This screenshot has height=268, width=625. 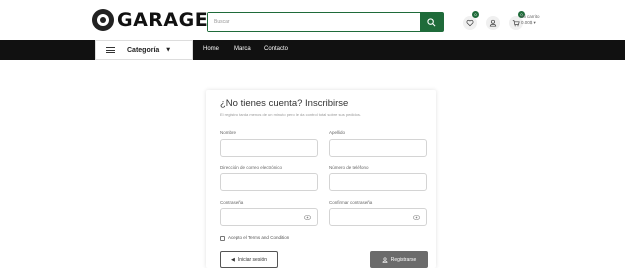 I want to click on chevron-down-icon: ▾, so click(x=534, y=22).